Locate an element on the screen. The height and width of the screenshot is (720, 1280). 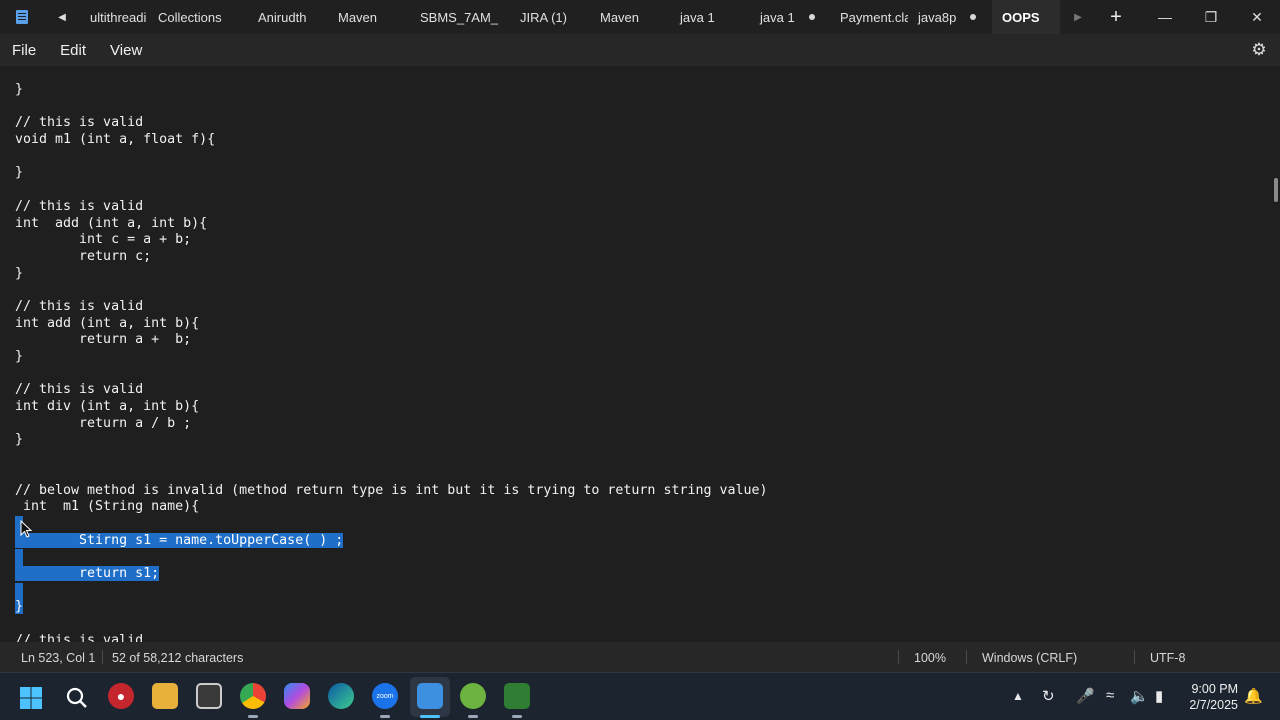
encoding: UTF-8 is located at coordinates (1167, 658).